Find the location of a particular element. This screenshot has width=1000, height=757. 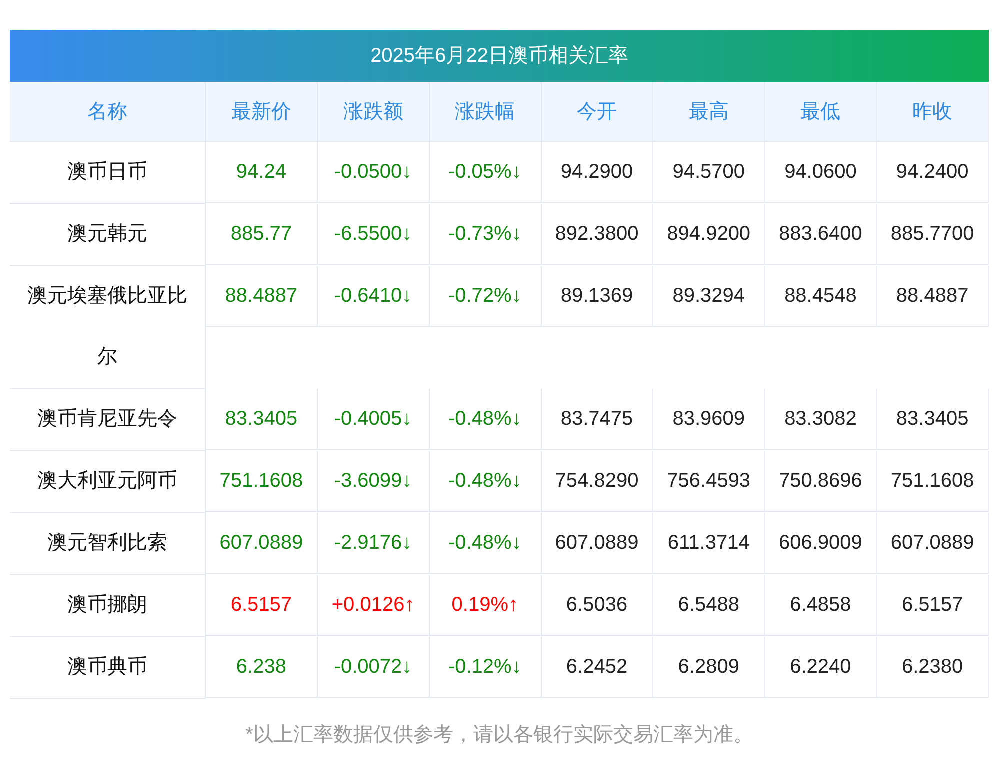

currency-name: 澳元智利比索 is located at coordinates (108, 544).